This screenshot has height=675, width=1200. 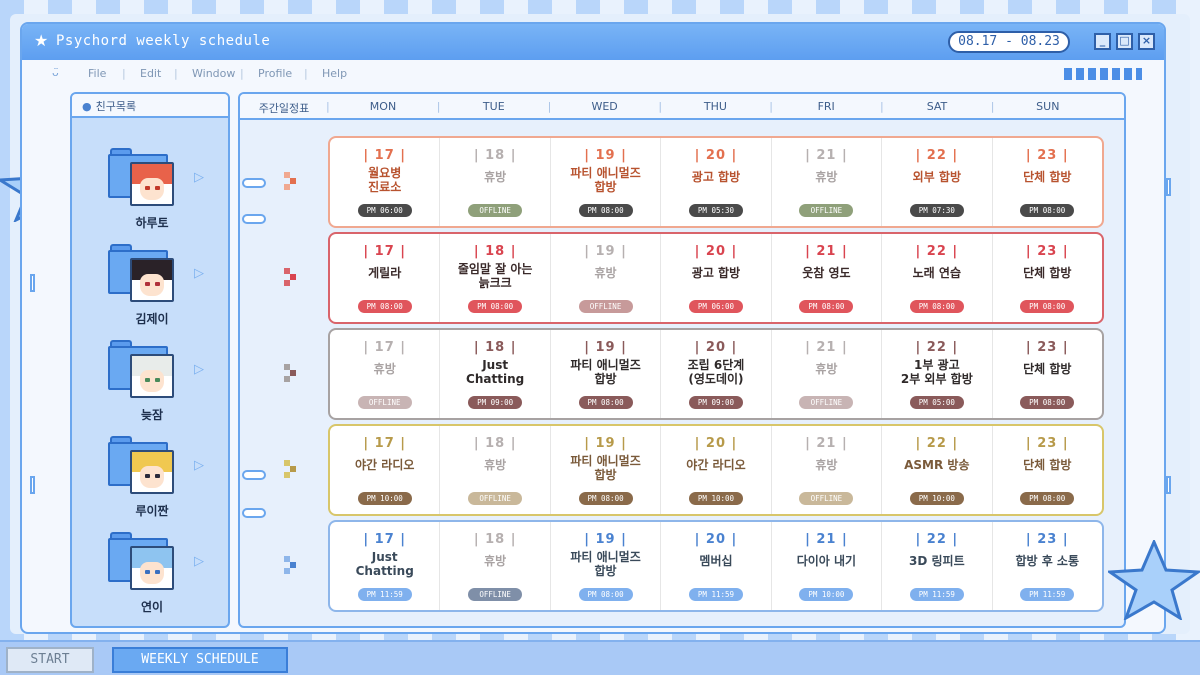 I want to click on menu-profile: Profile, so click(x=275, y=73).